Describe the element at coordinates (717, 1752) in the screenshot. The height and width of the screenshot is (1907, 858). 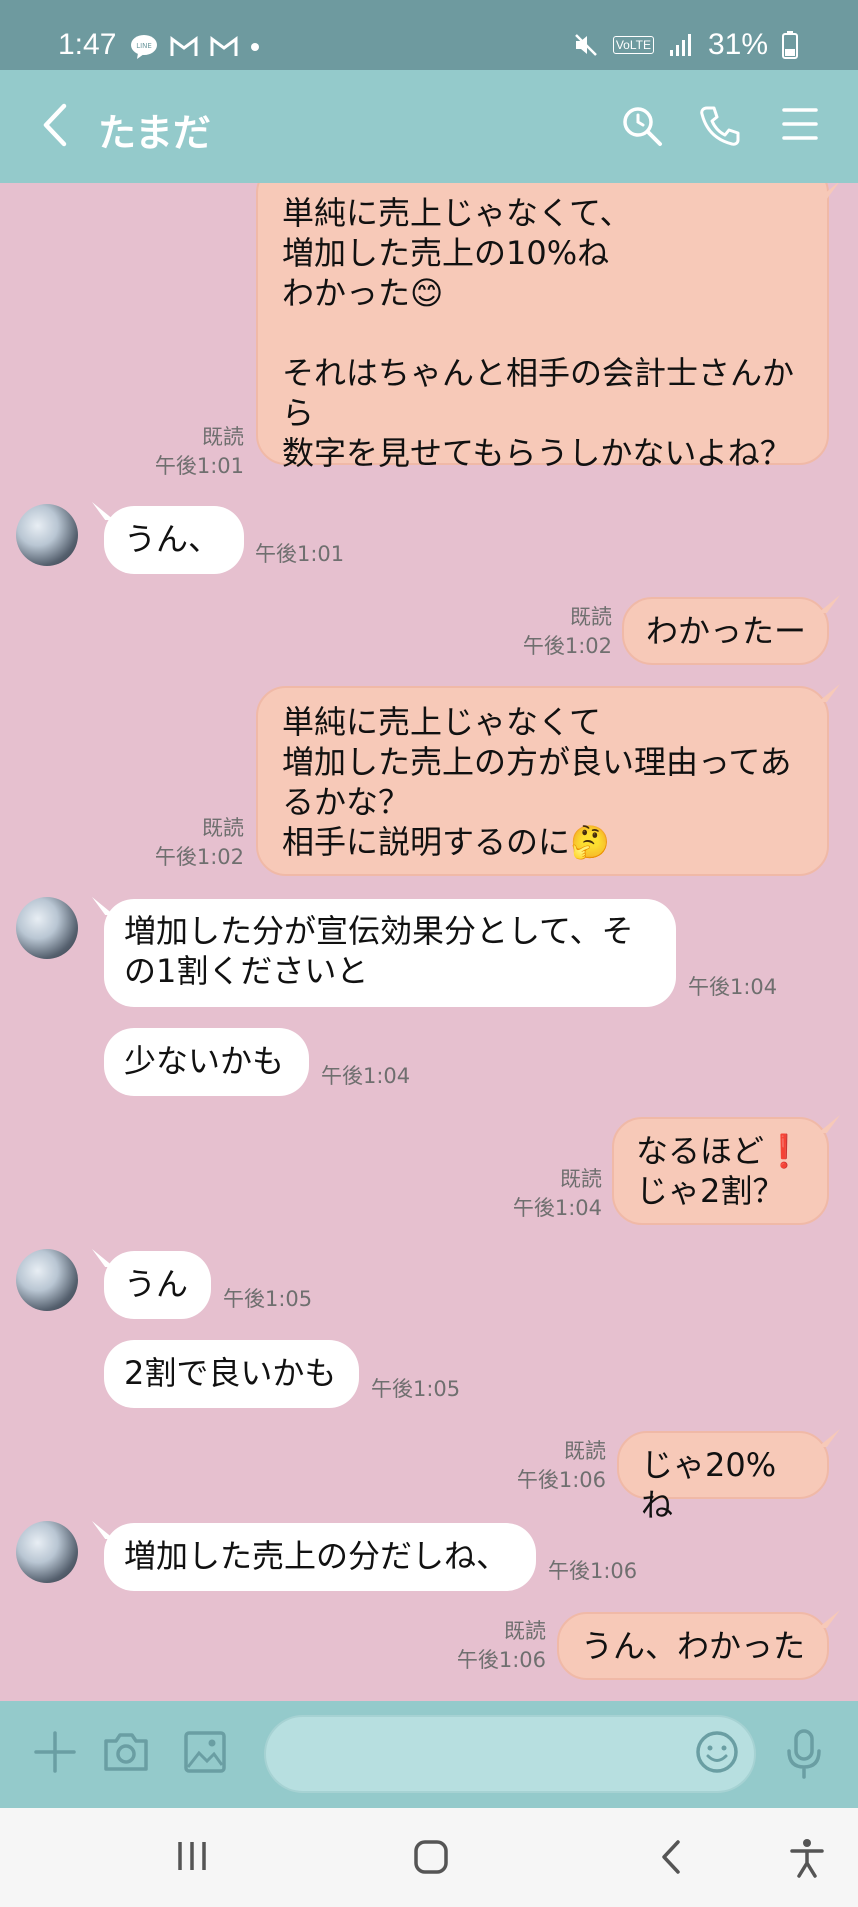
I see `emoji-icon` at that location.